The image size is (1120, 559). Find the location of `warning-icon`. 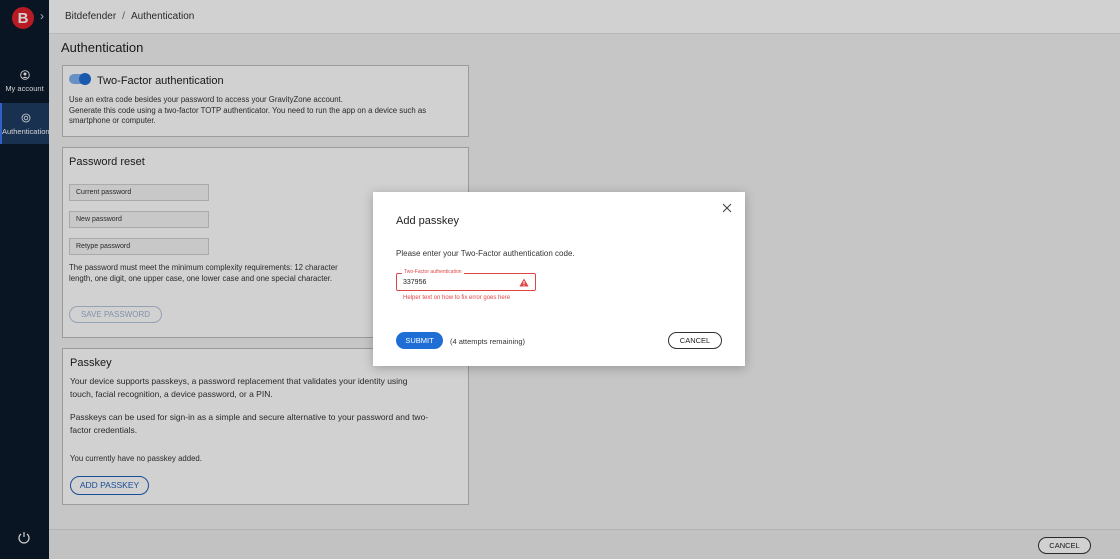

warning-icon is located at coordinates (524, 282).